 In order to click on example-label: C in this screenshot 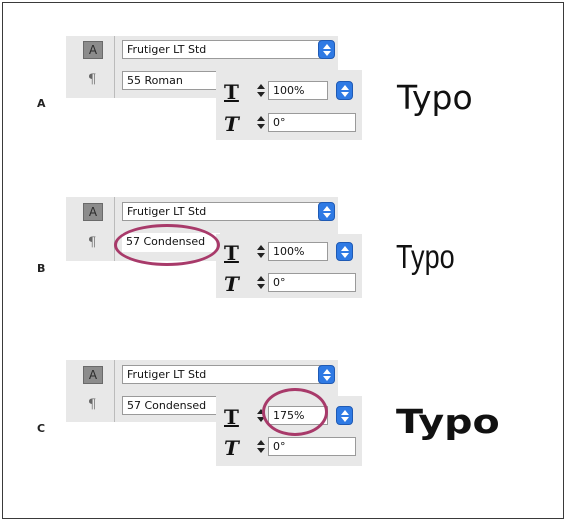, I will do `click(41, 428)`.